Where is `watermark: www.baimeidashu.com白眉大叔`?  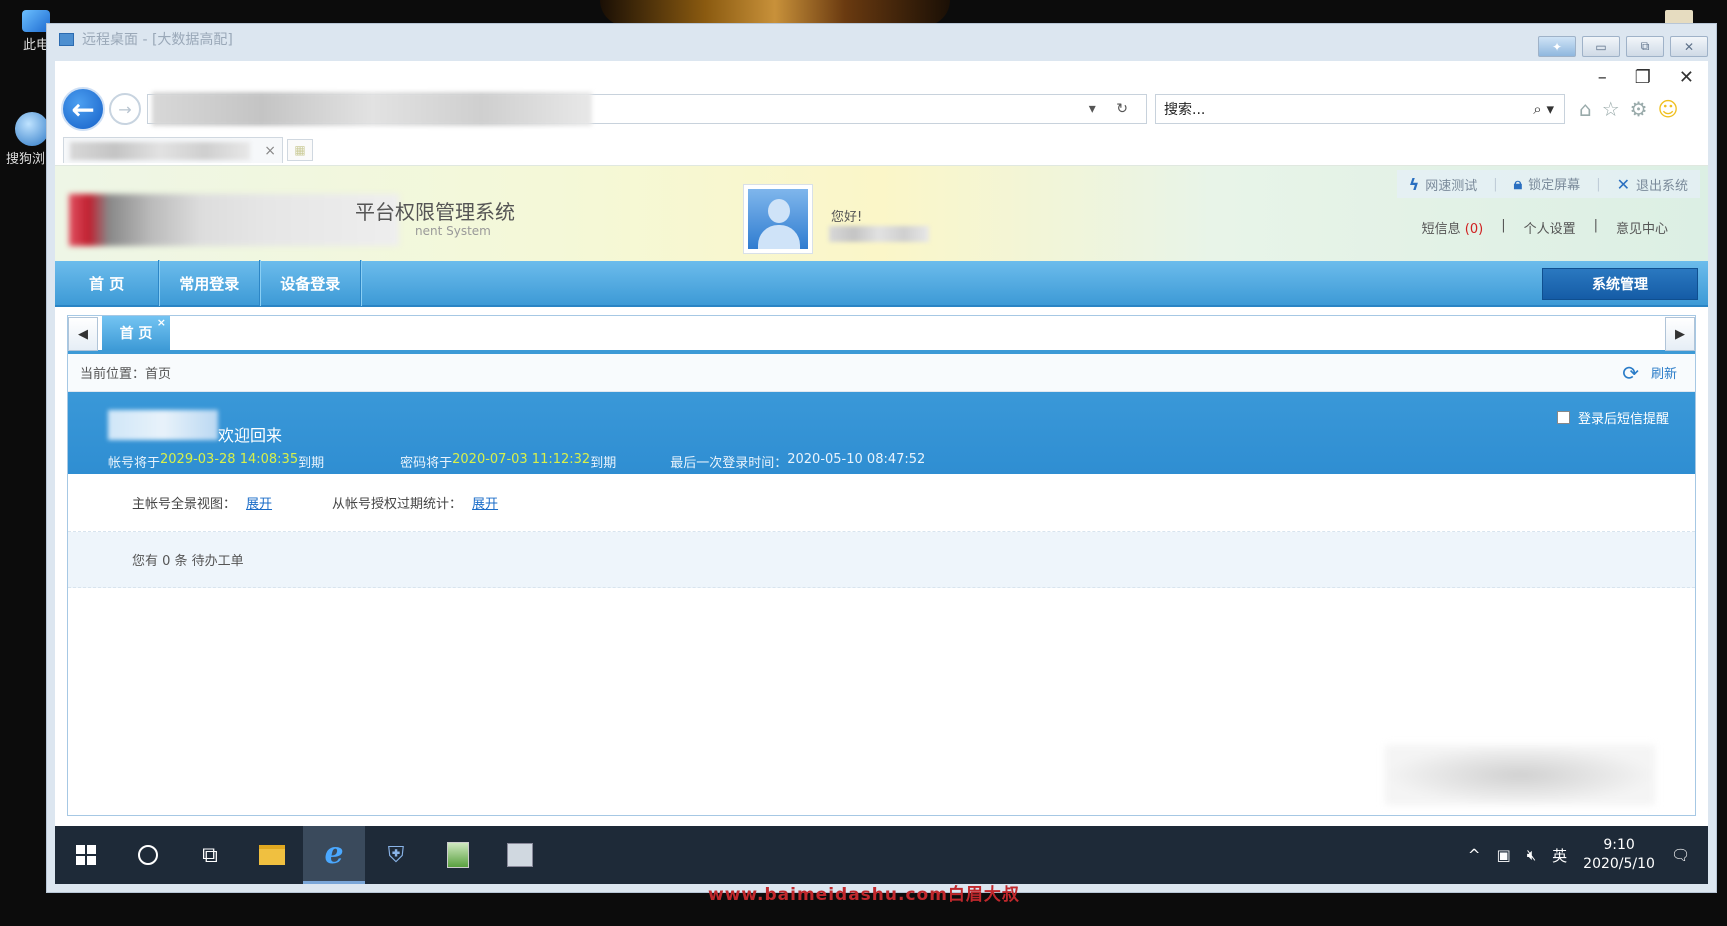 watermark: www.baimeidashu.com白眉大叔 is located at coordinates (864, 895).